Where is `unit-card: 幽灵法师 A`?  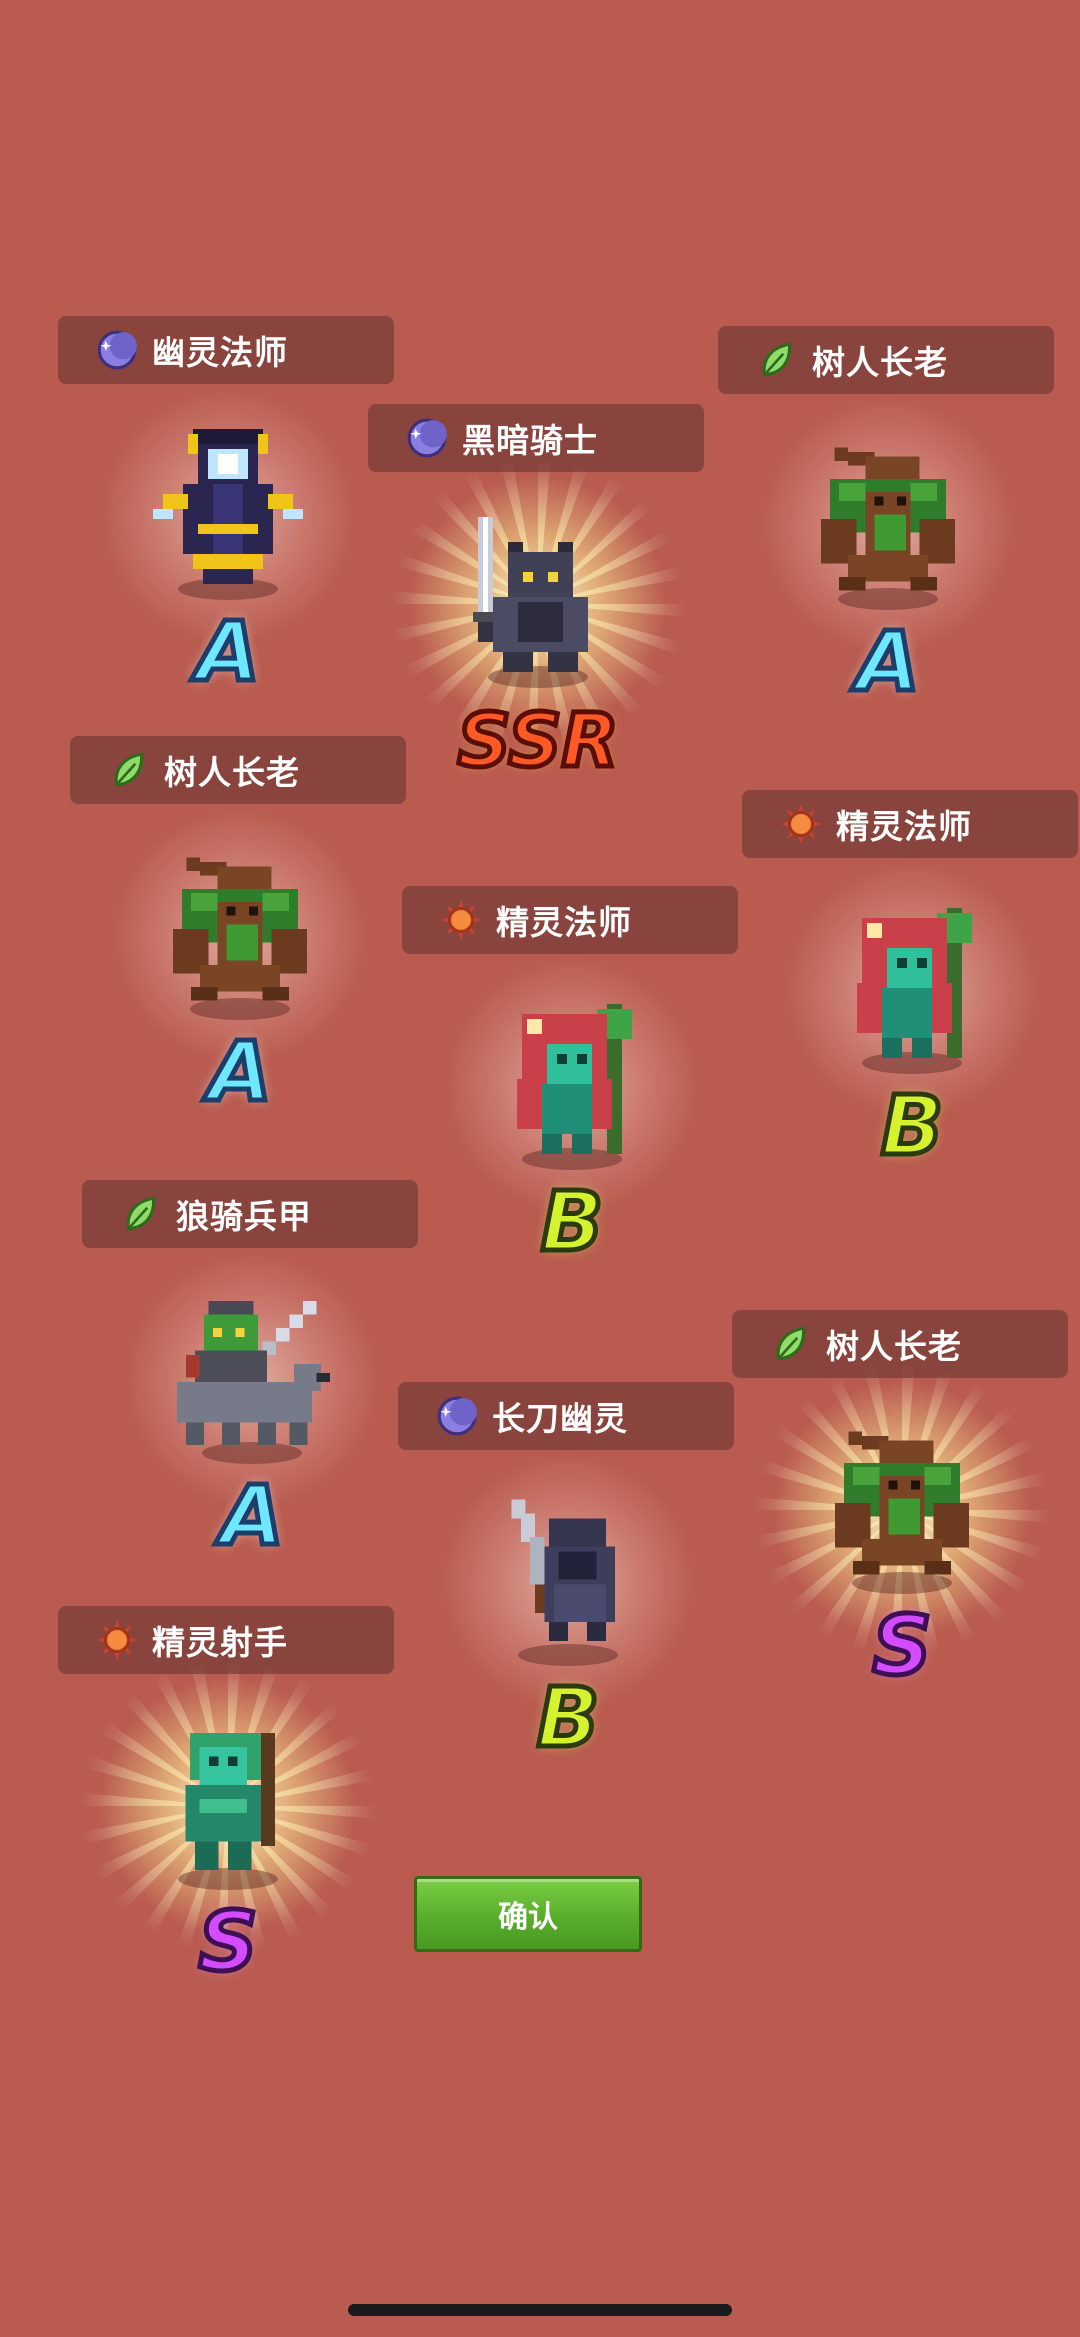 unit-card: 幽灵法师 A is located at coordinates (228, 551).